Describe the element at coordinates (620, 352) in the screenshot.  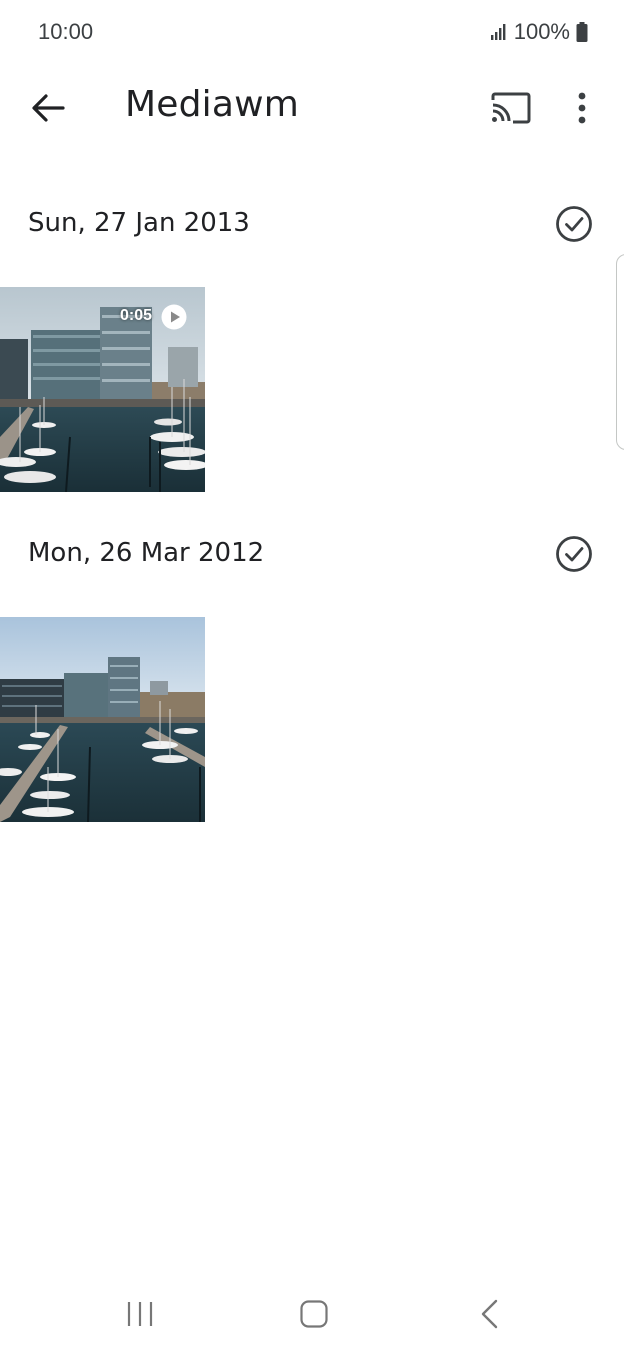
I see `scrollbar-handle` at that location.